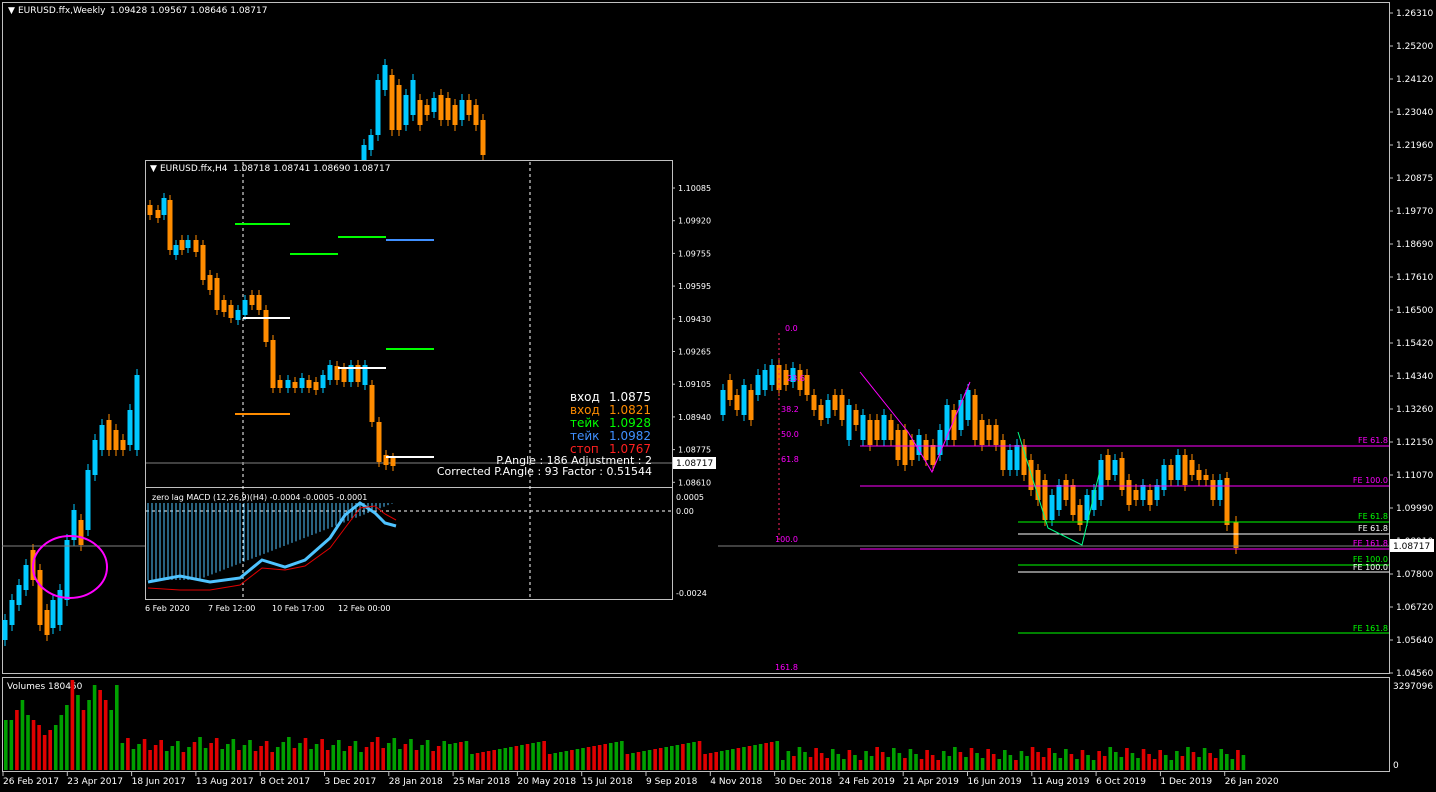 The width and height of the screenshot is (1436, 792). What do you see at coordinates (11, 11) in the screenshot?
I see `chart-menu-arrow: ▼` at bounding box center [11, 11].